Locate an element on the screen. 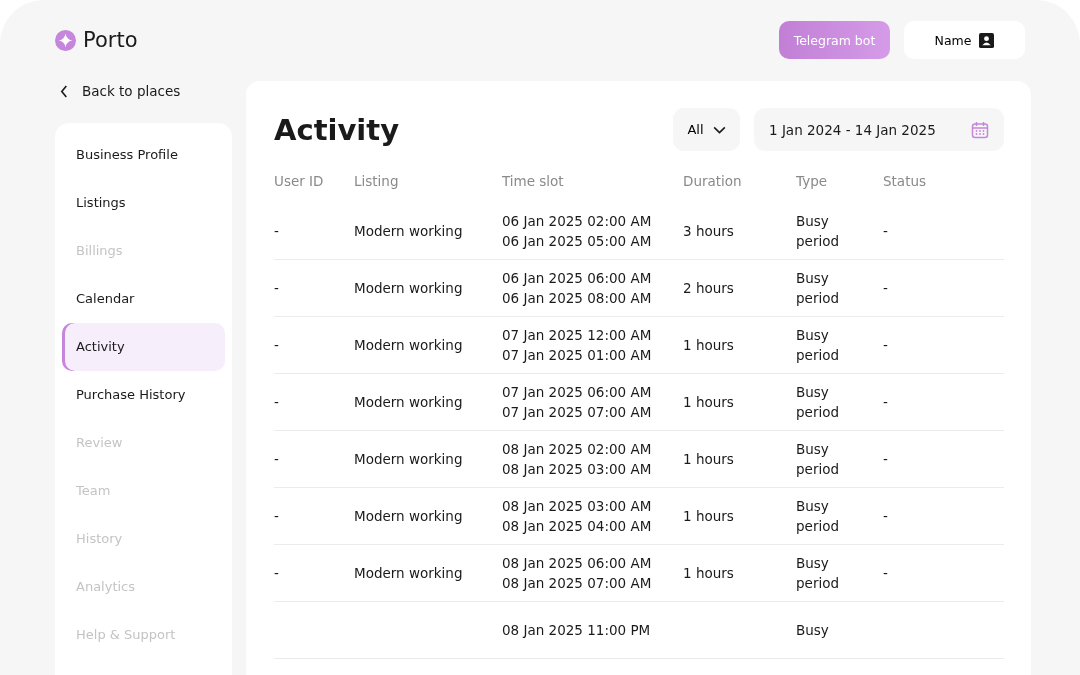 This screenshot has height=675, width=1080. logo-icon is located at coordinates (65, 40).